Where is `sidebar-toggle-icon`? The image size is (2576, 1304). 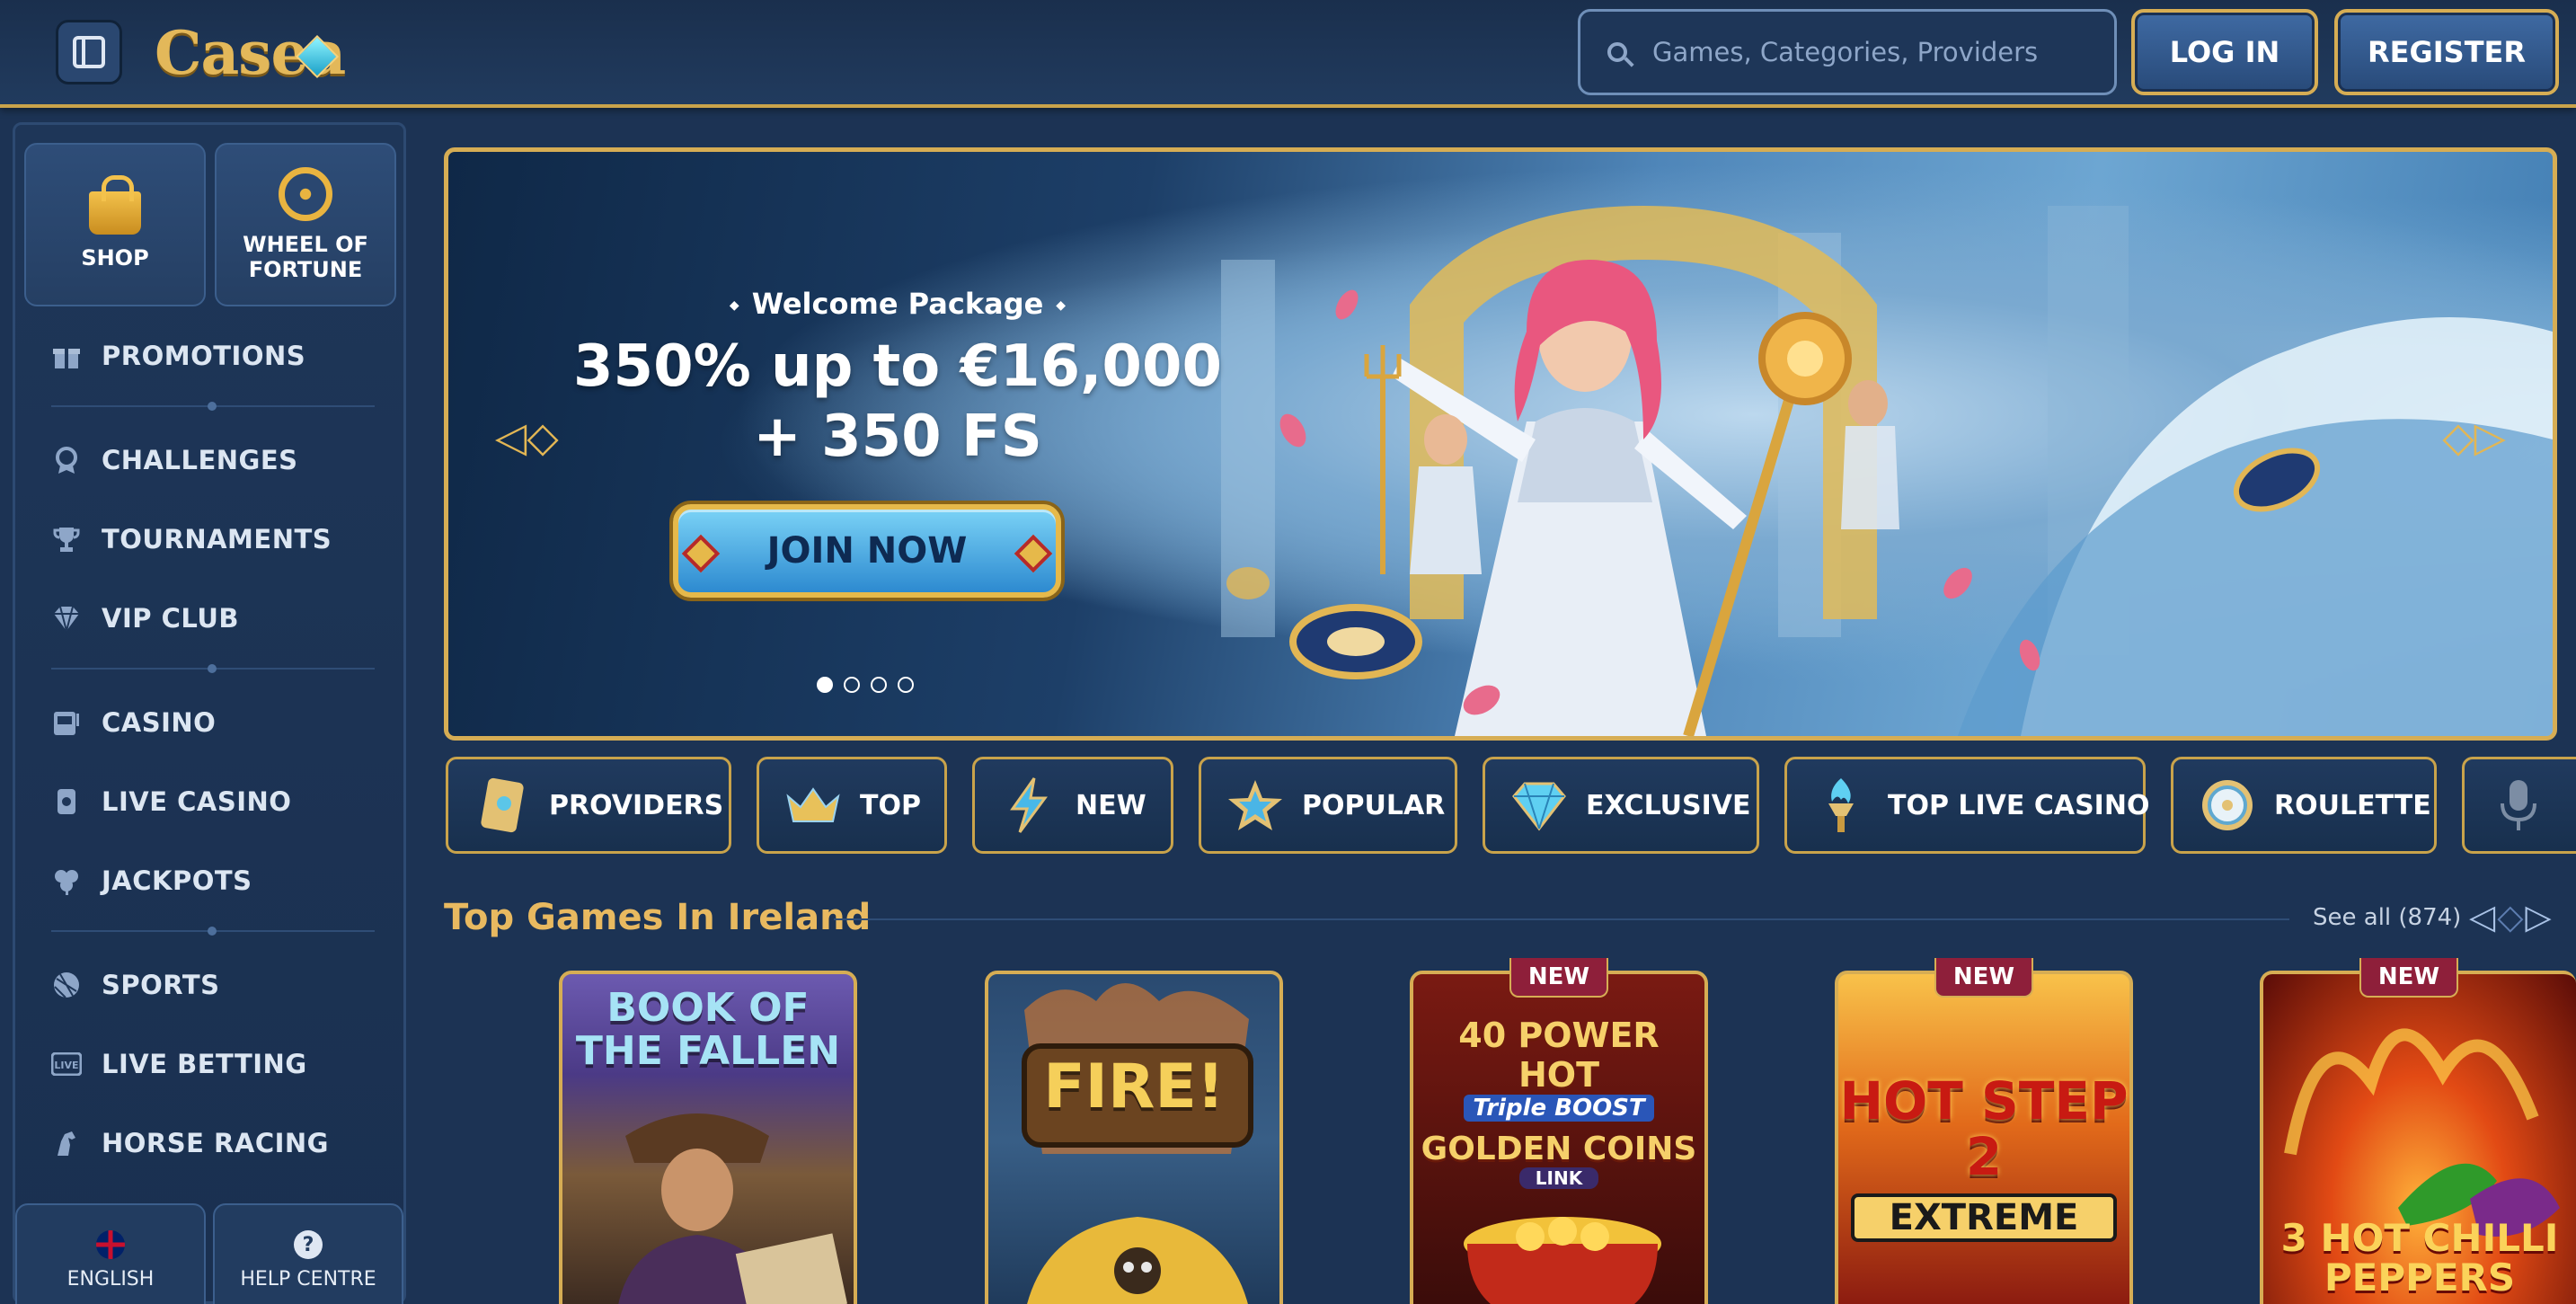
sidebar-toggle-icon is located at coordinates (89, 52).